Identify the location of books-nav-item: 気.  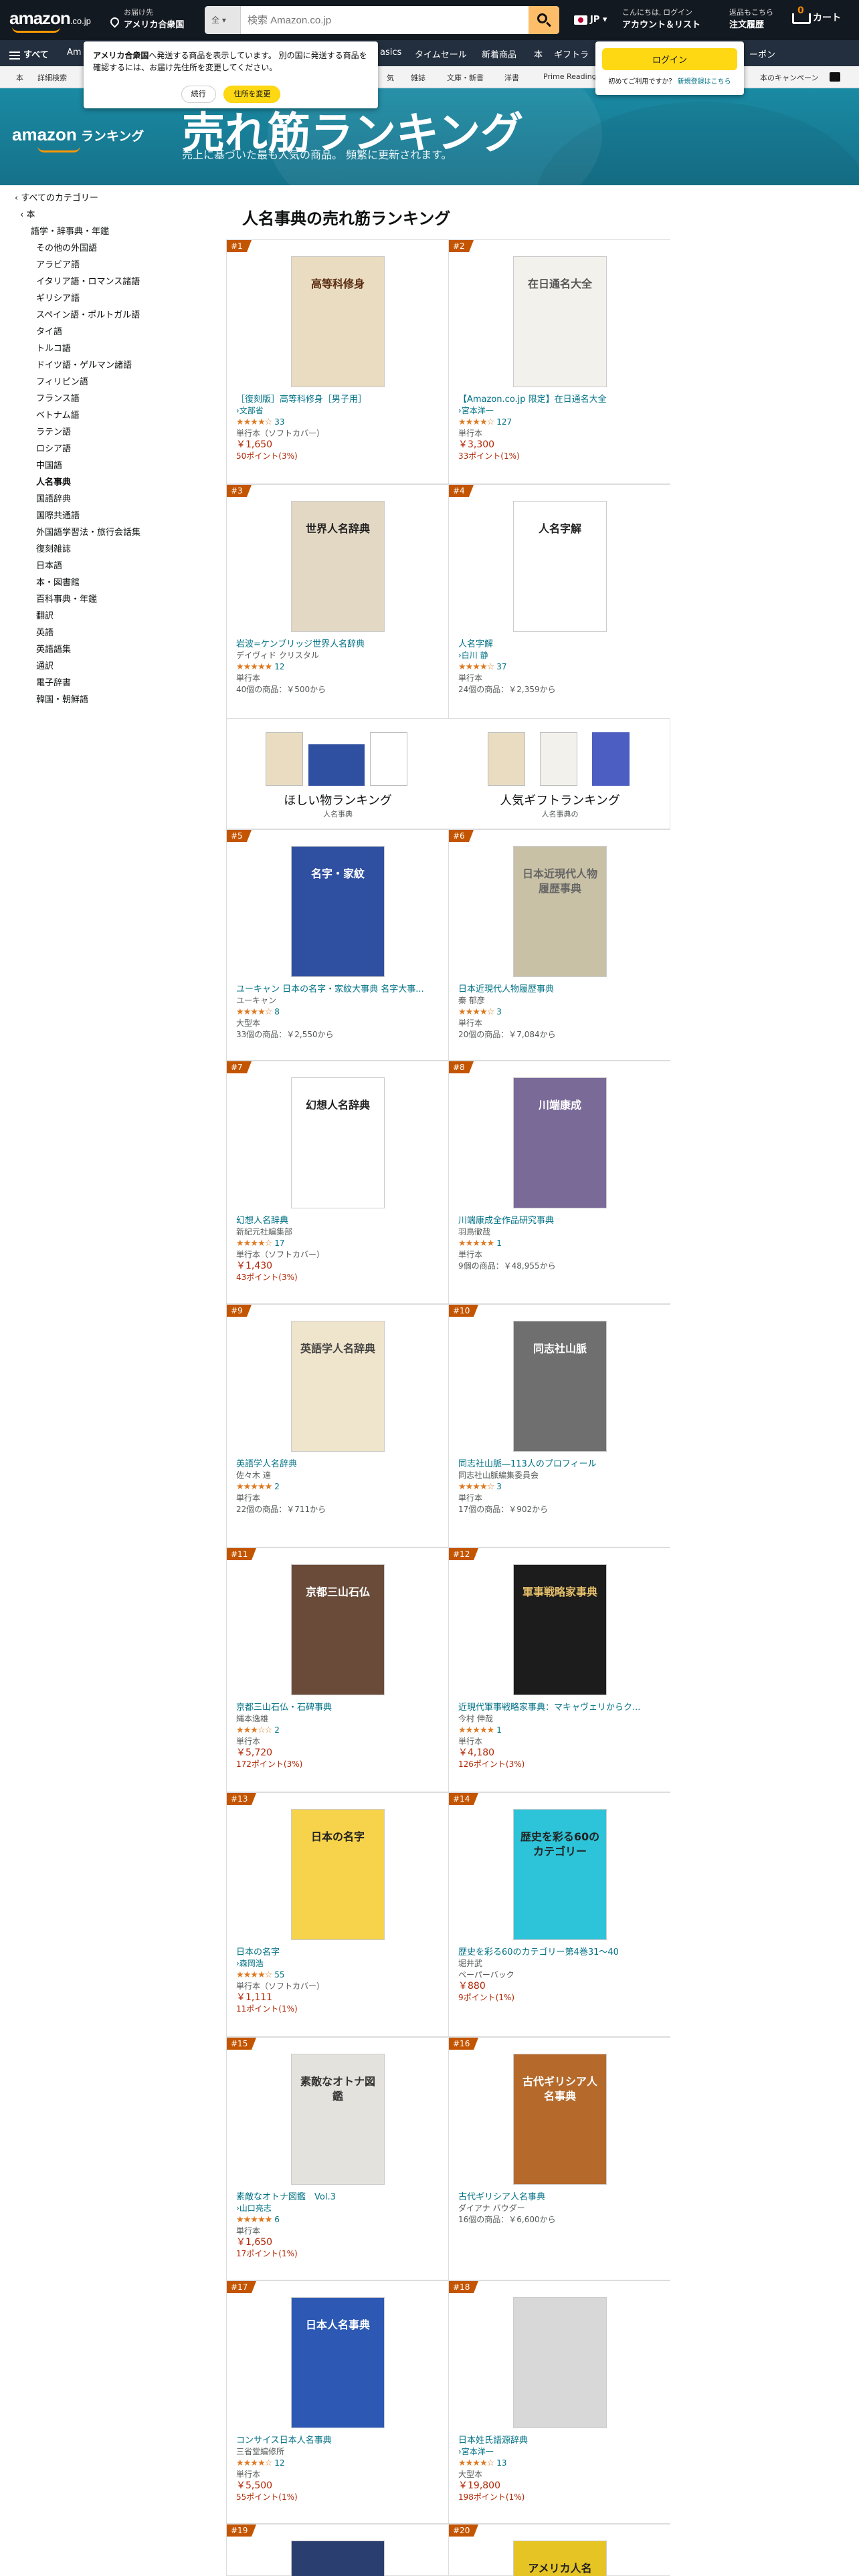
(390, 77).